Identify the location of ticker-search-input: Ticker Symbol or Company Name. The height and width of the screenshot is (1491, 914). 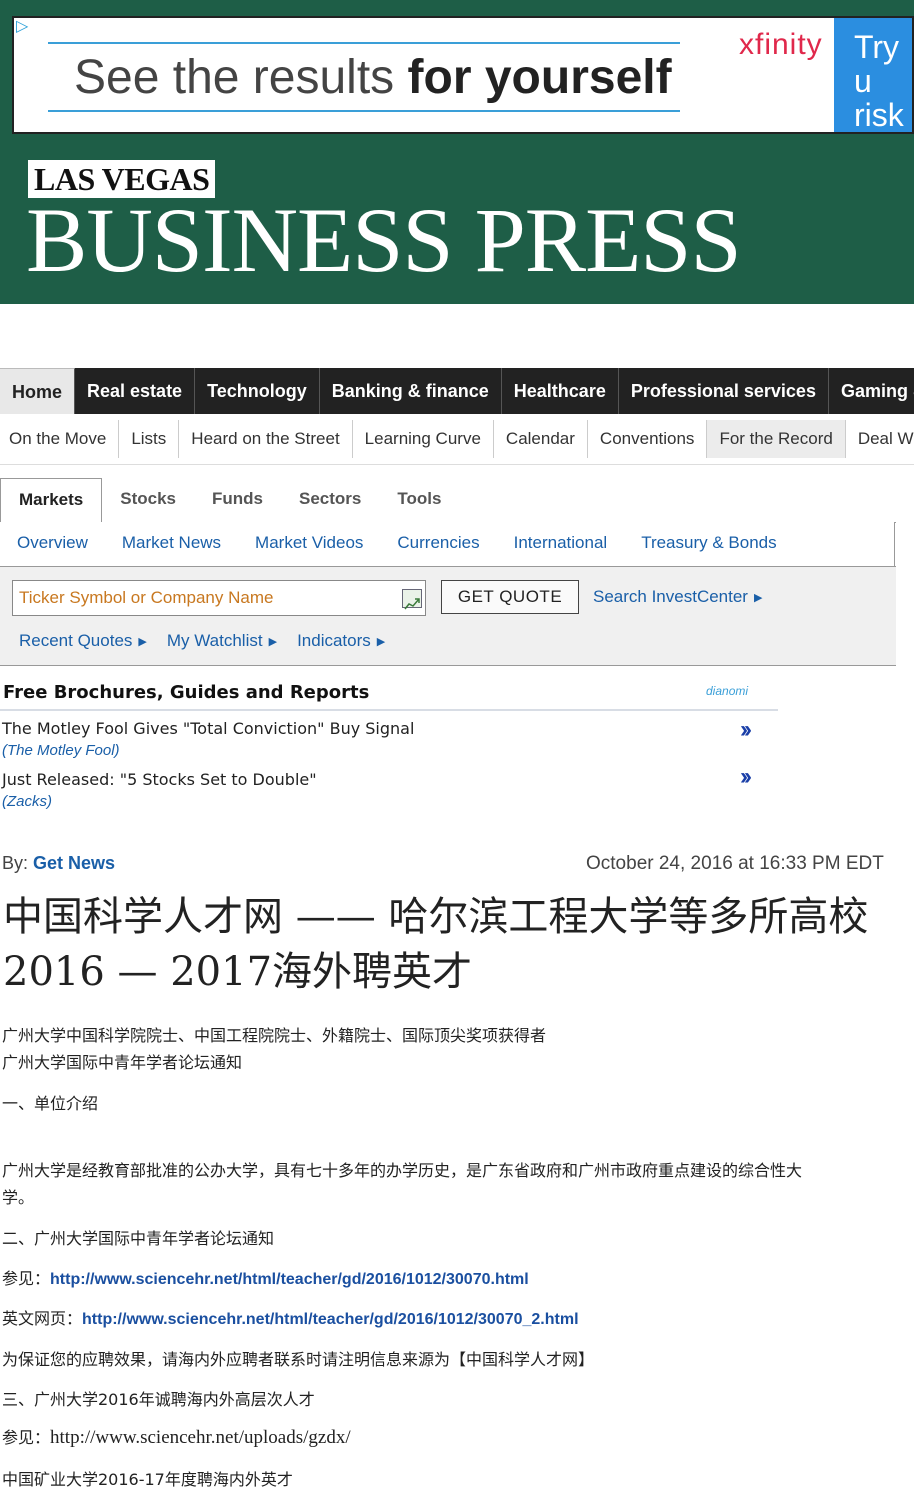
(219, 598).